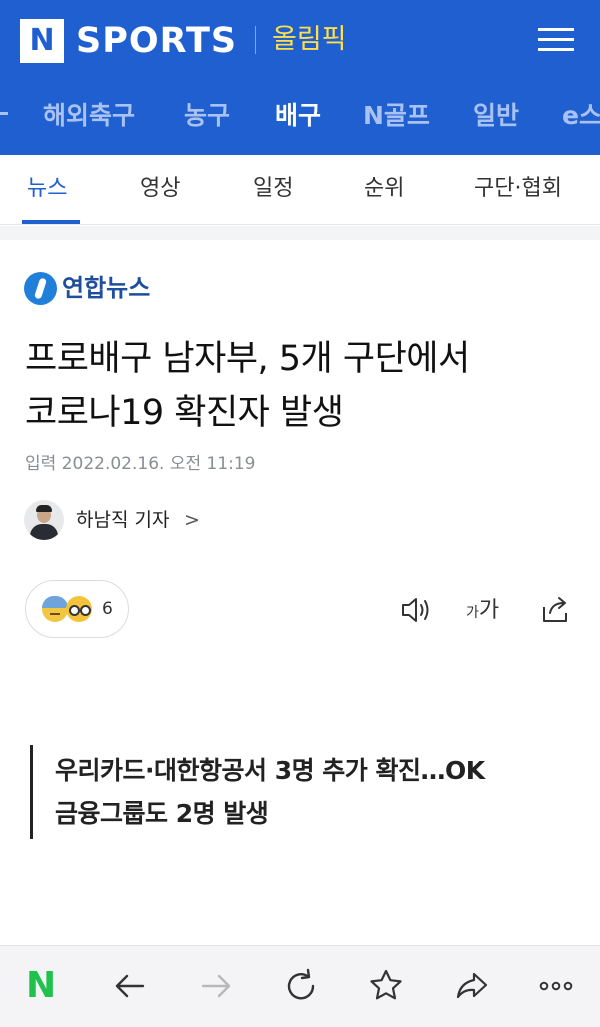 The height and width of the screenshot is (1027, 600). I want to click on font-size-icon: 가가, so click(482, 612).